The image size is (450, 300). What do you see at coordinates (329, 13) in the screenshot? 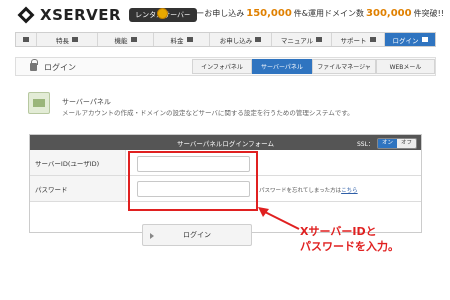
I see `promo-middle: 件&運用ドメイン数` at bounding box center [329, 13].